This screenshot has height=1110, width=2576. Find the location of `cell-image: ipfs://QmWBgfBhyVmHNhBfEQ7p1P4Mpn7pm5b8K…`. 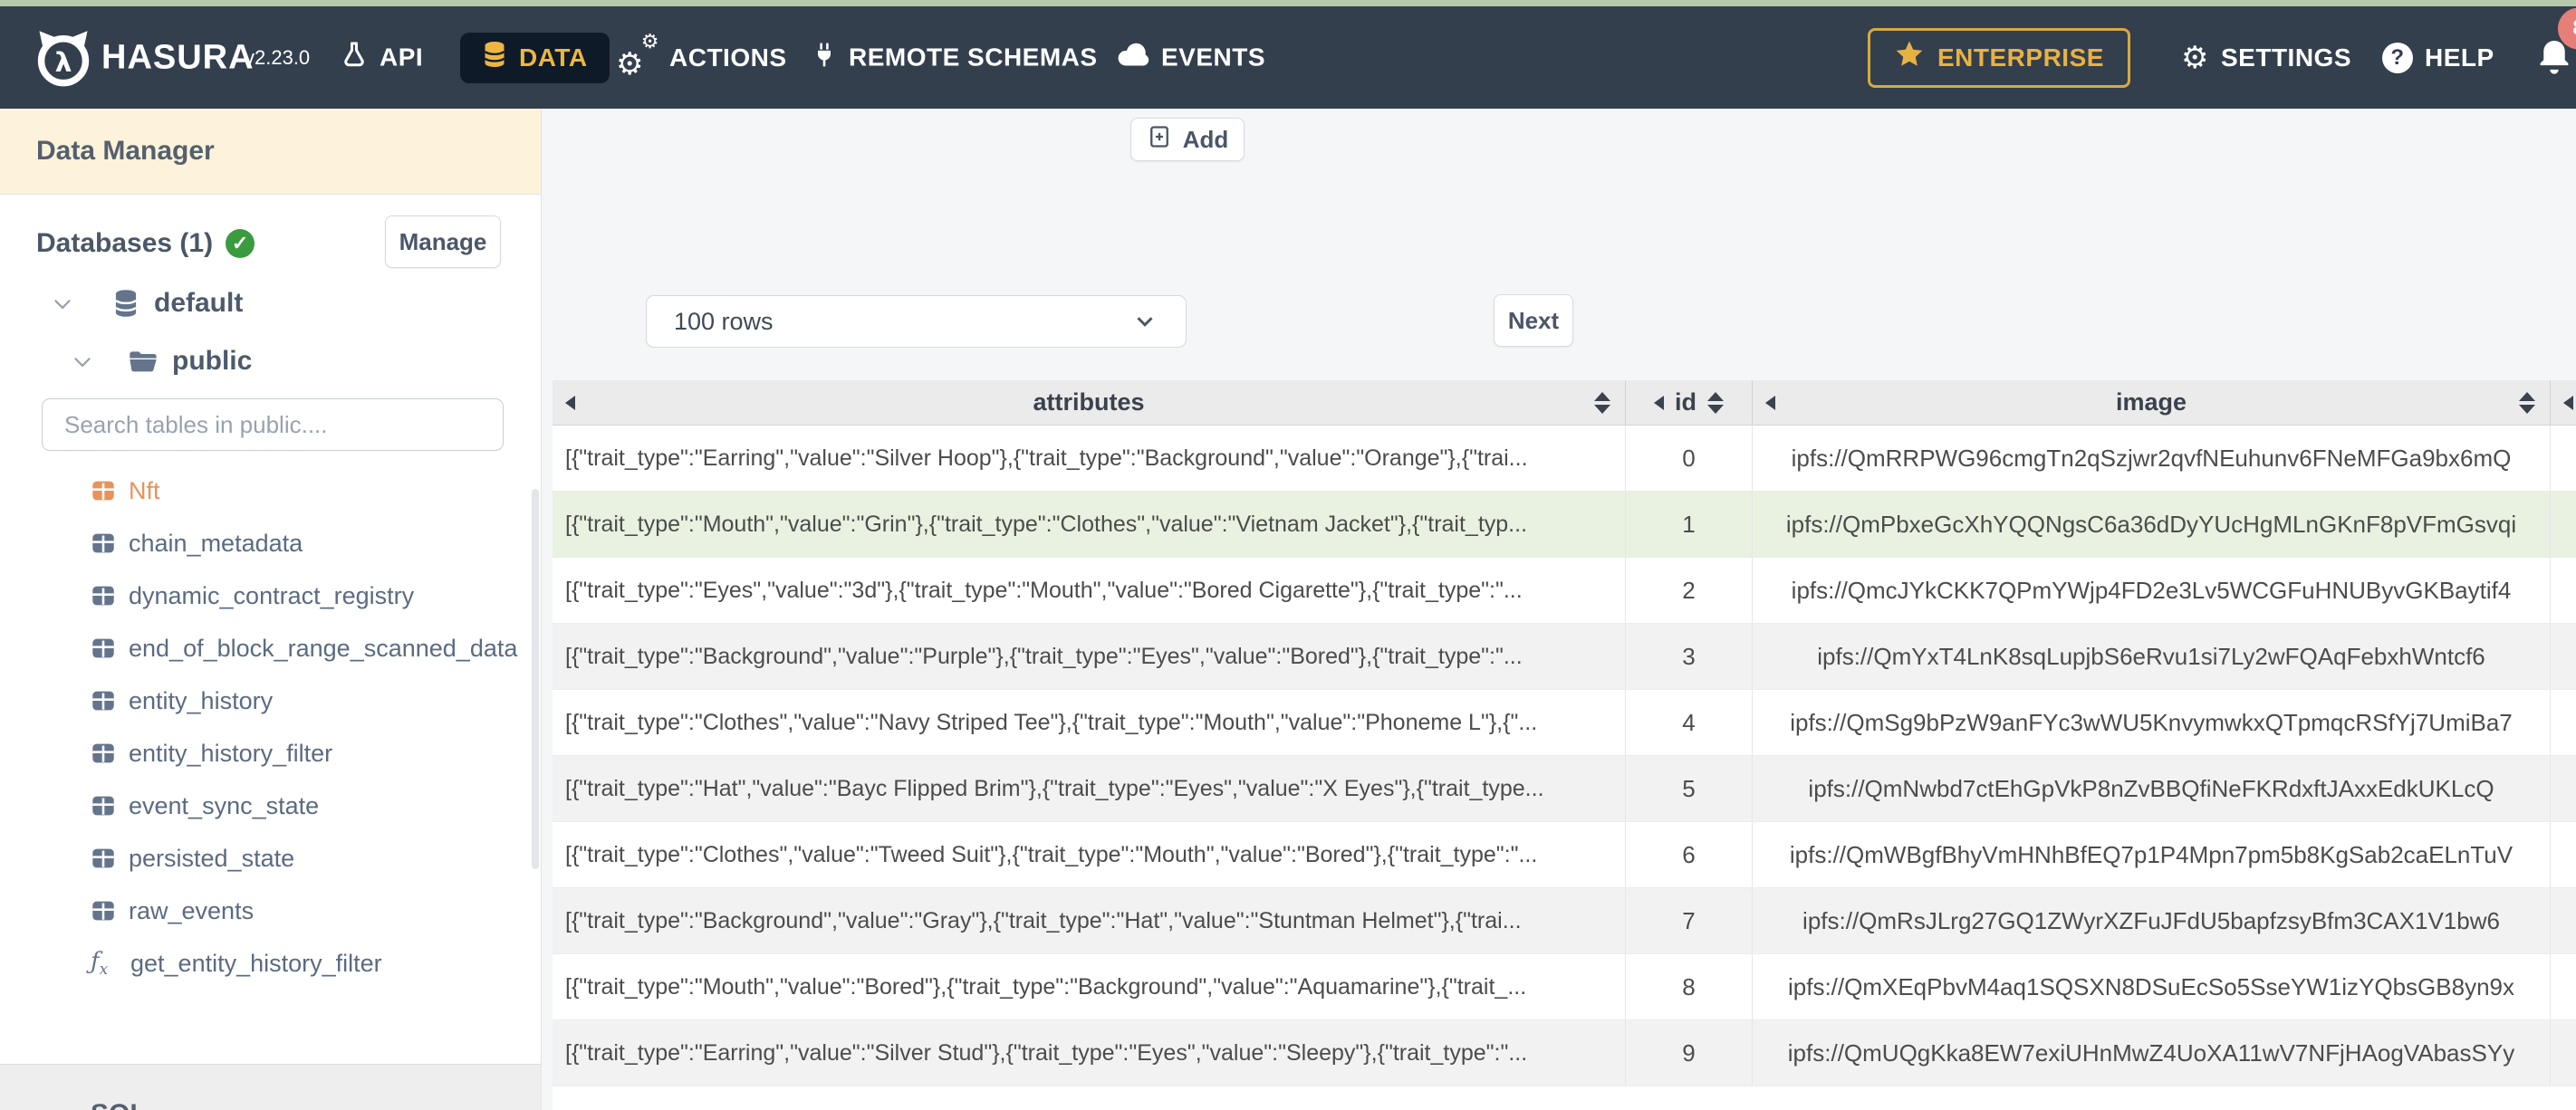

cell-image: ipfs://QmWBgfBhyVmHNhBfEQ7p1P4Mpn7pm5b8K… is located at coordinates (2152, 855).